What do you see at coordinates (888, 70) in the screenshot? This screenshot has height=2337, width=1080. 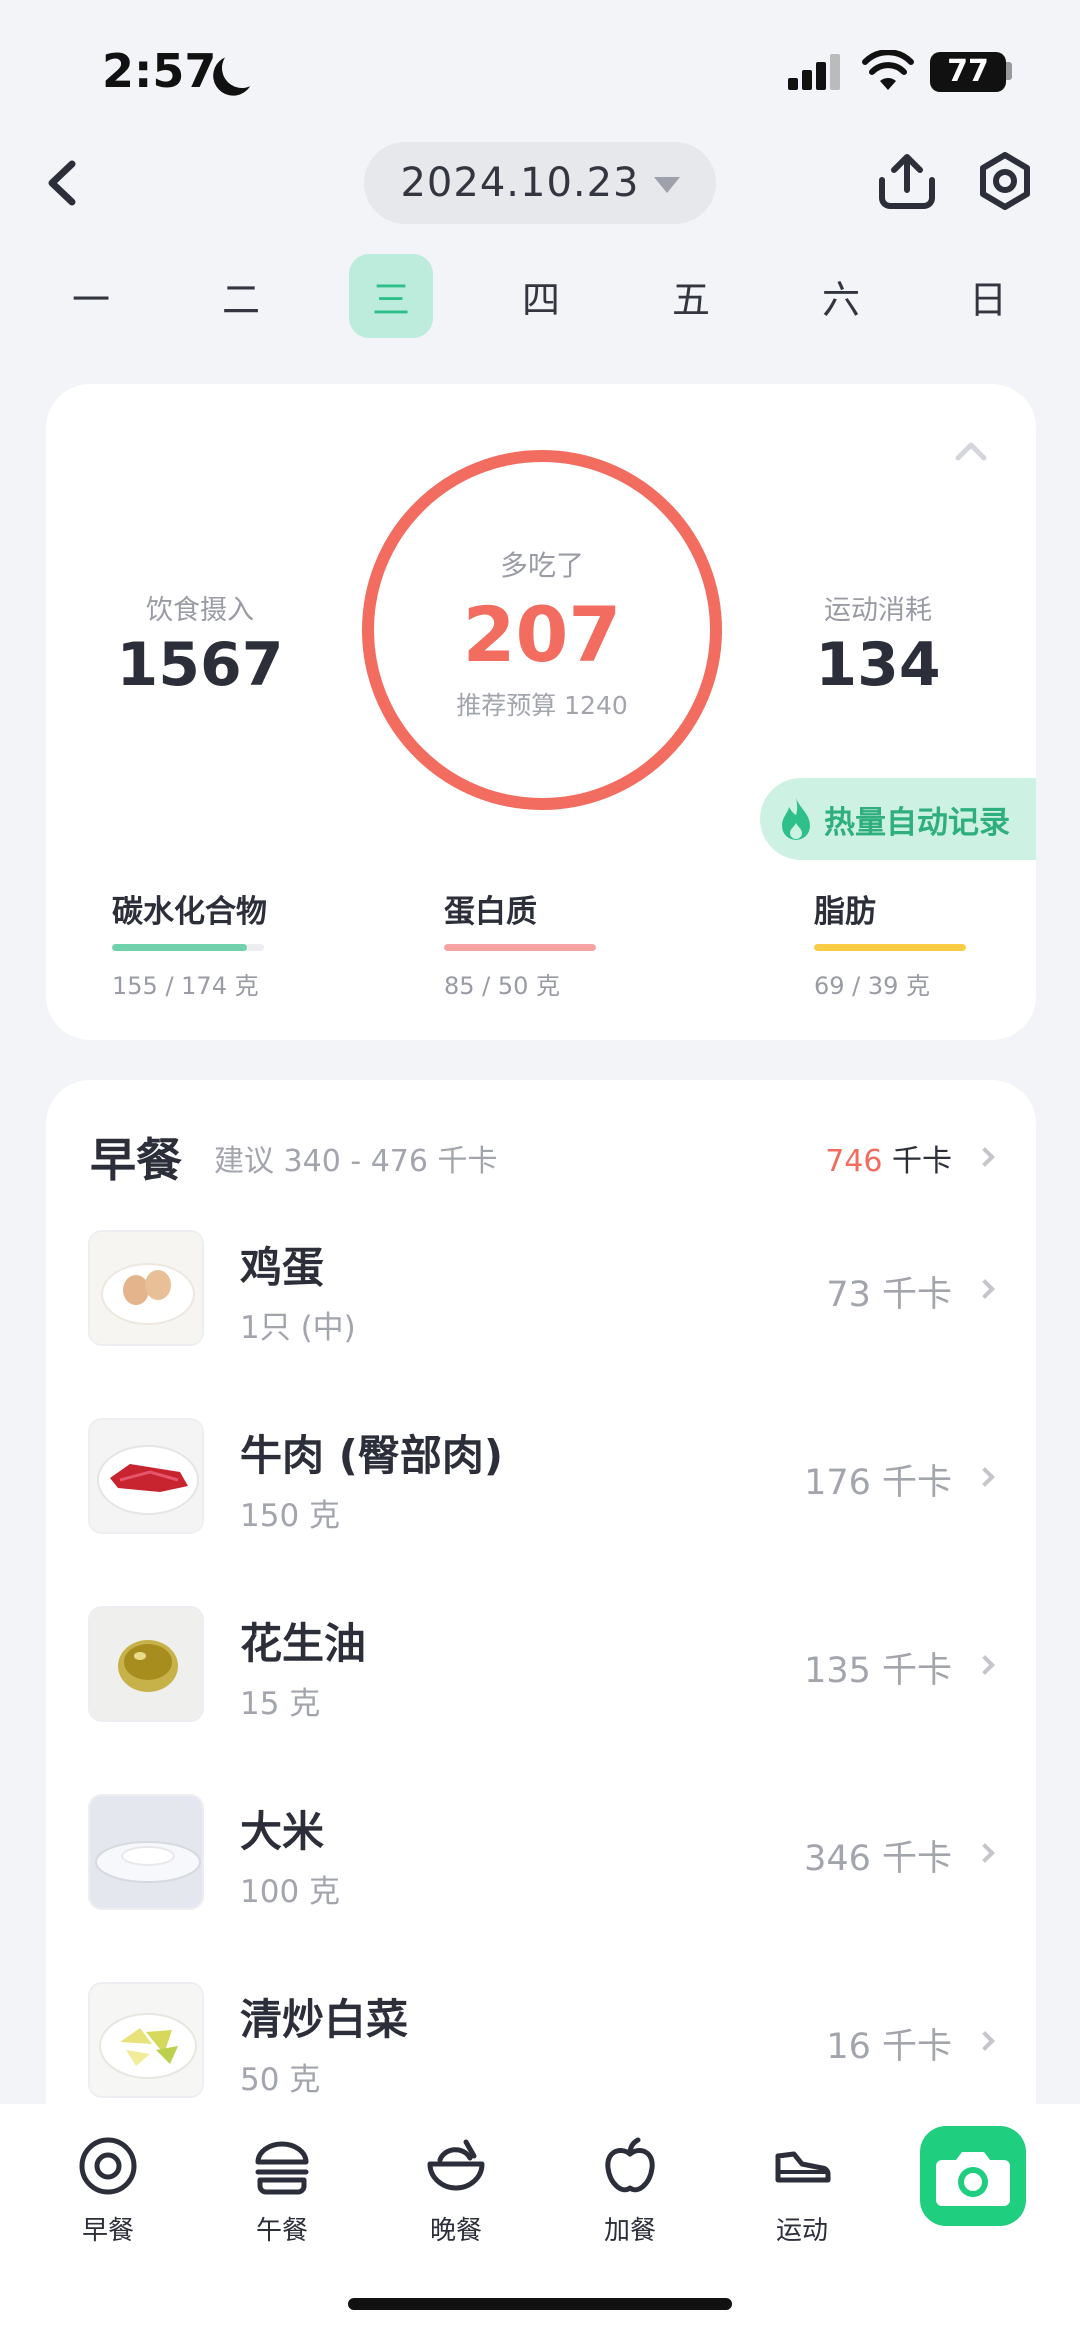 I see `wifi-icon` at bounding box center [888, 70].